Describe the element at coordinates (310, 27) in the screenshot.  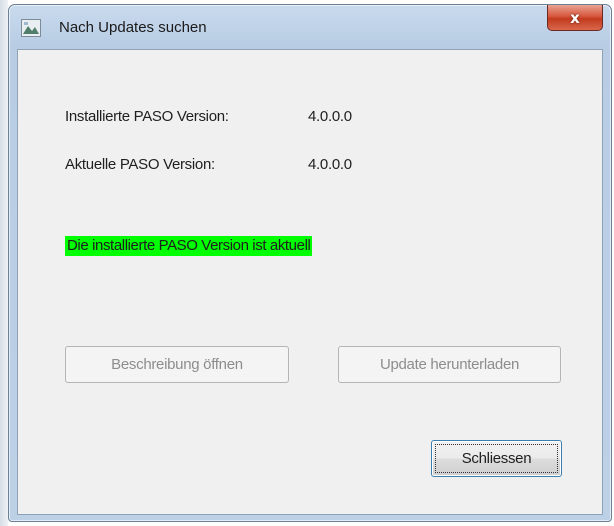
I see `title-bar: Nach Updates suchen x` at that location.